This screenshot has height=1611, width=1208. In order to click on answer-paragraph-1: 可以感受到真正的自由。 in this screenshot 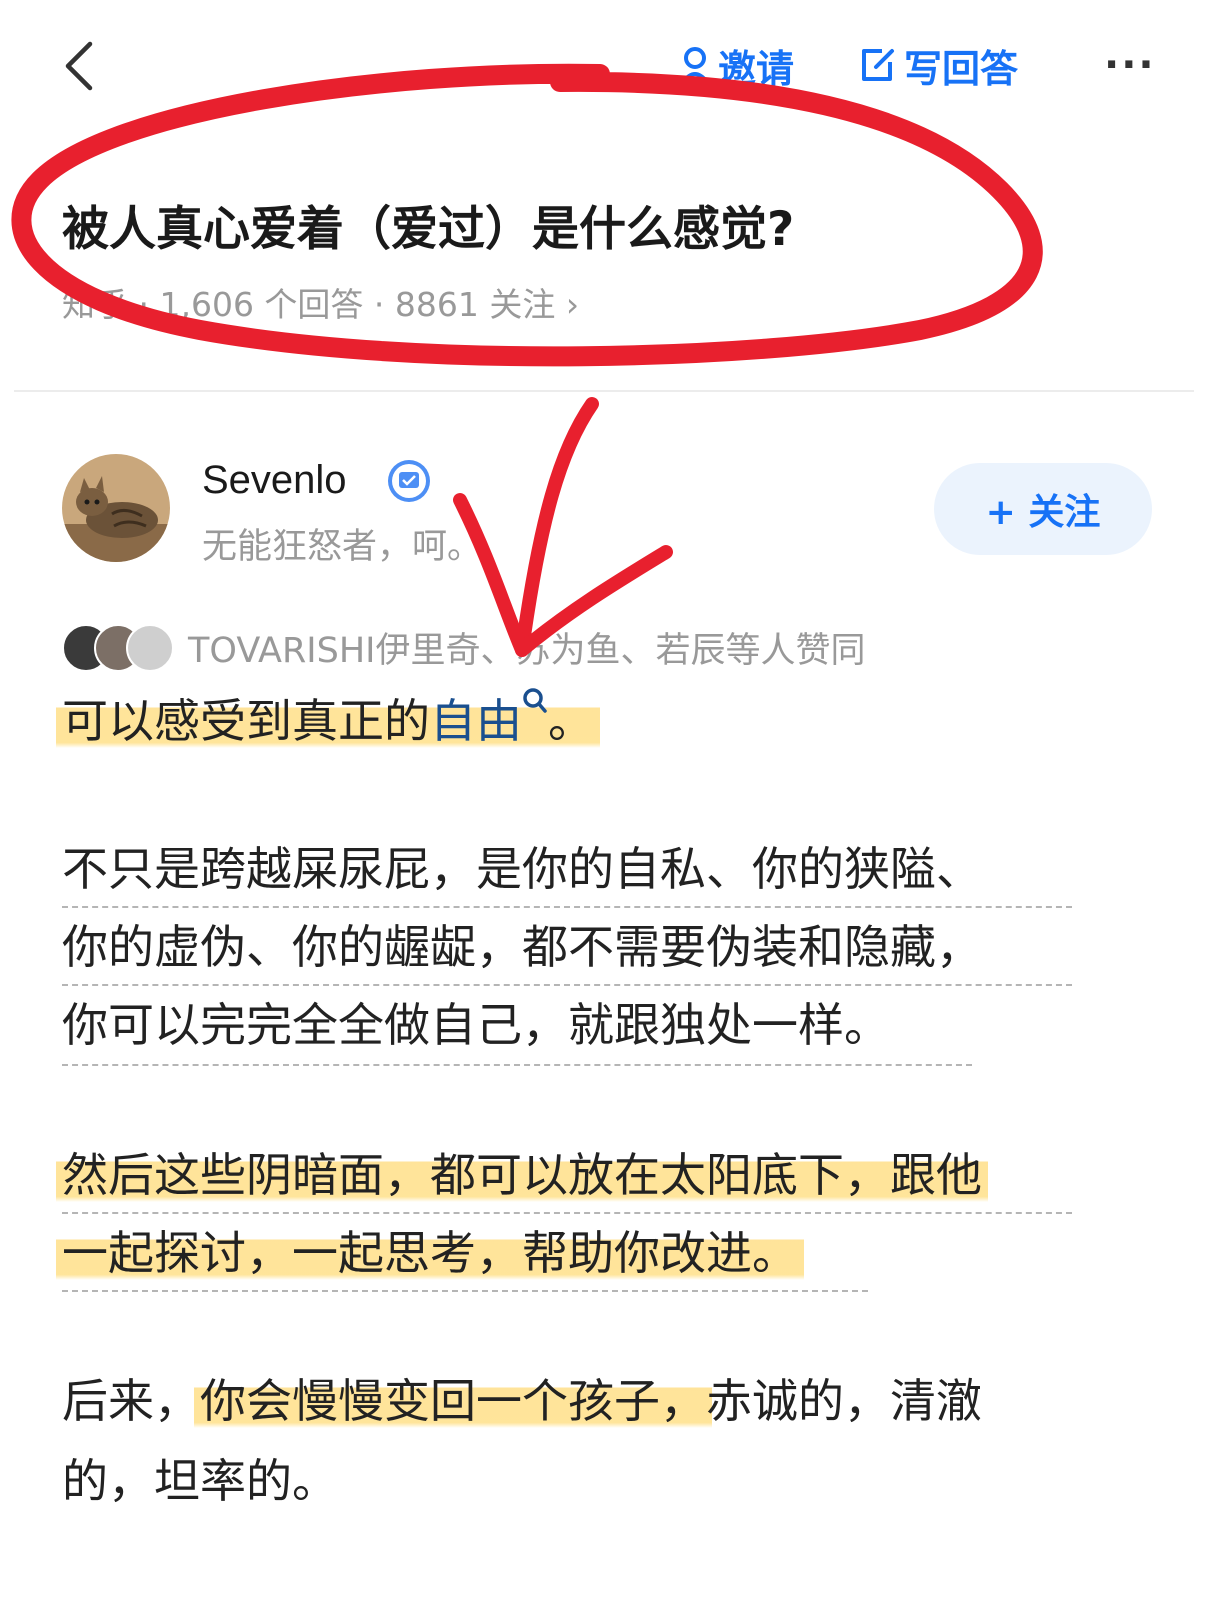, I will do `click(328, 721)`.